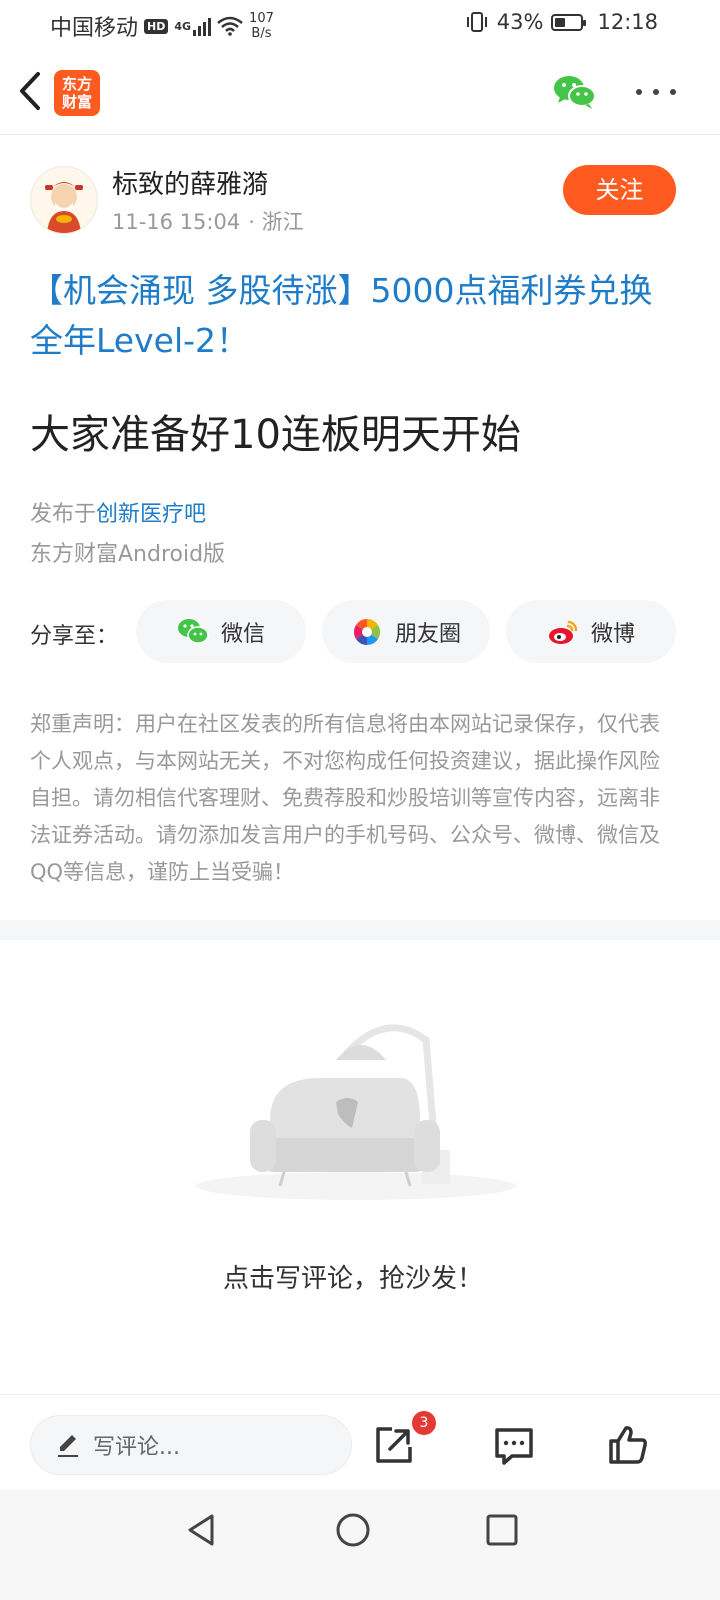 This screenshot has height=1600, width=720. What do you see at coordinates (360, 1442) in the screenshot?
I see `bottom-action-bar: 写评论... 3` at bounding box center [360, 1442].